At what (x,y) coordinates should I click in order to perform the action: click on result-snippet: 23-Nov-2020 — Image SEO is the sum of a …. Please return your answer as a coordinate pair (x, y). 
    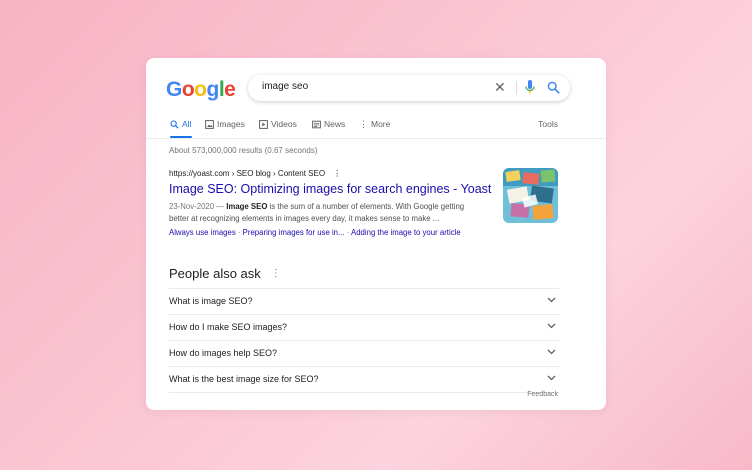
    Looking at the image, I should click on (319, 212).